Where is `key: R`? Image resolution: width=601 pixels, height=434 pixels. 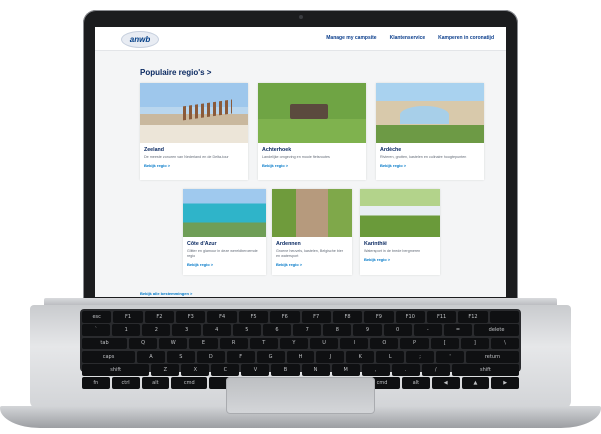
key: R is located at coordinates (233, 343).